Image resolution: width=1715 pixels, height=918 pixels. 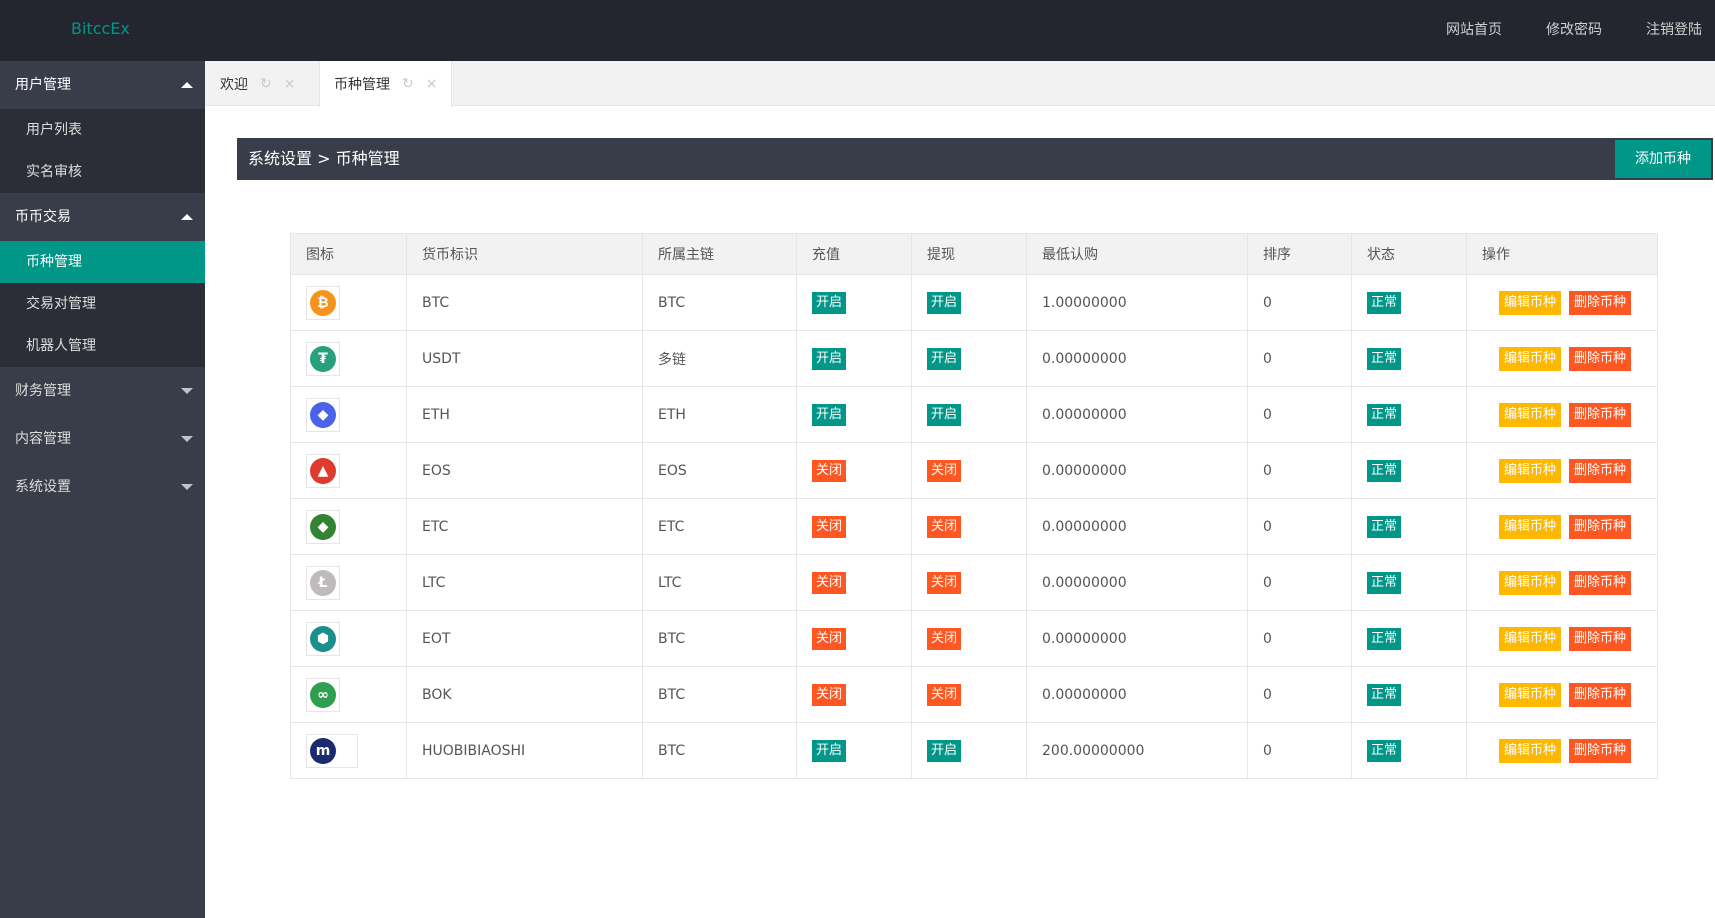 I want to click on sidebar-group-user-management: 用户管理, so click(x=102, y=85).